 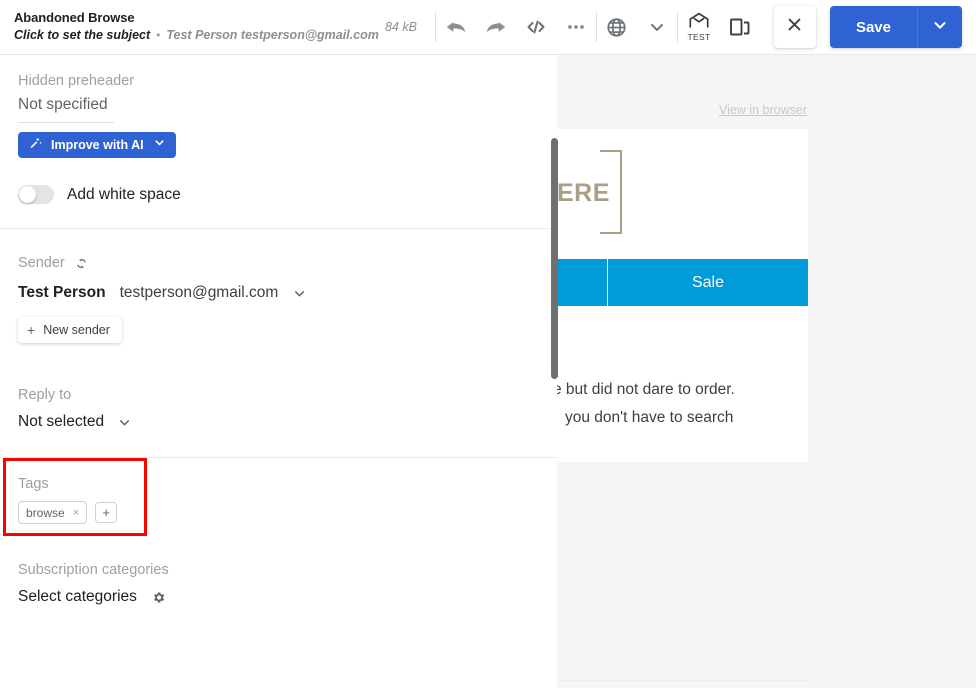 I want to click on language-button, so click(x=617, y=27).